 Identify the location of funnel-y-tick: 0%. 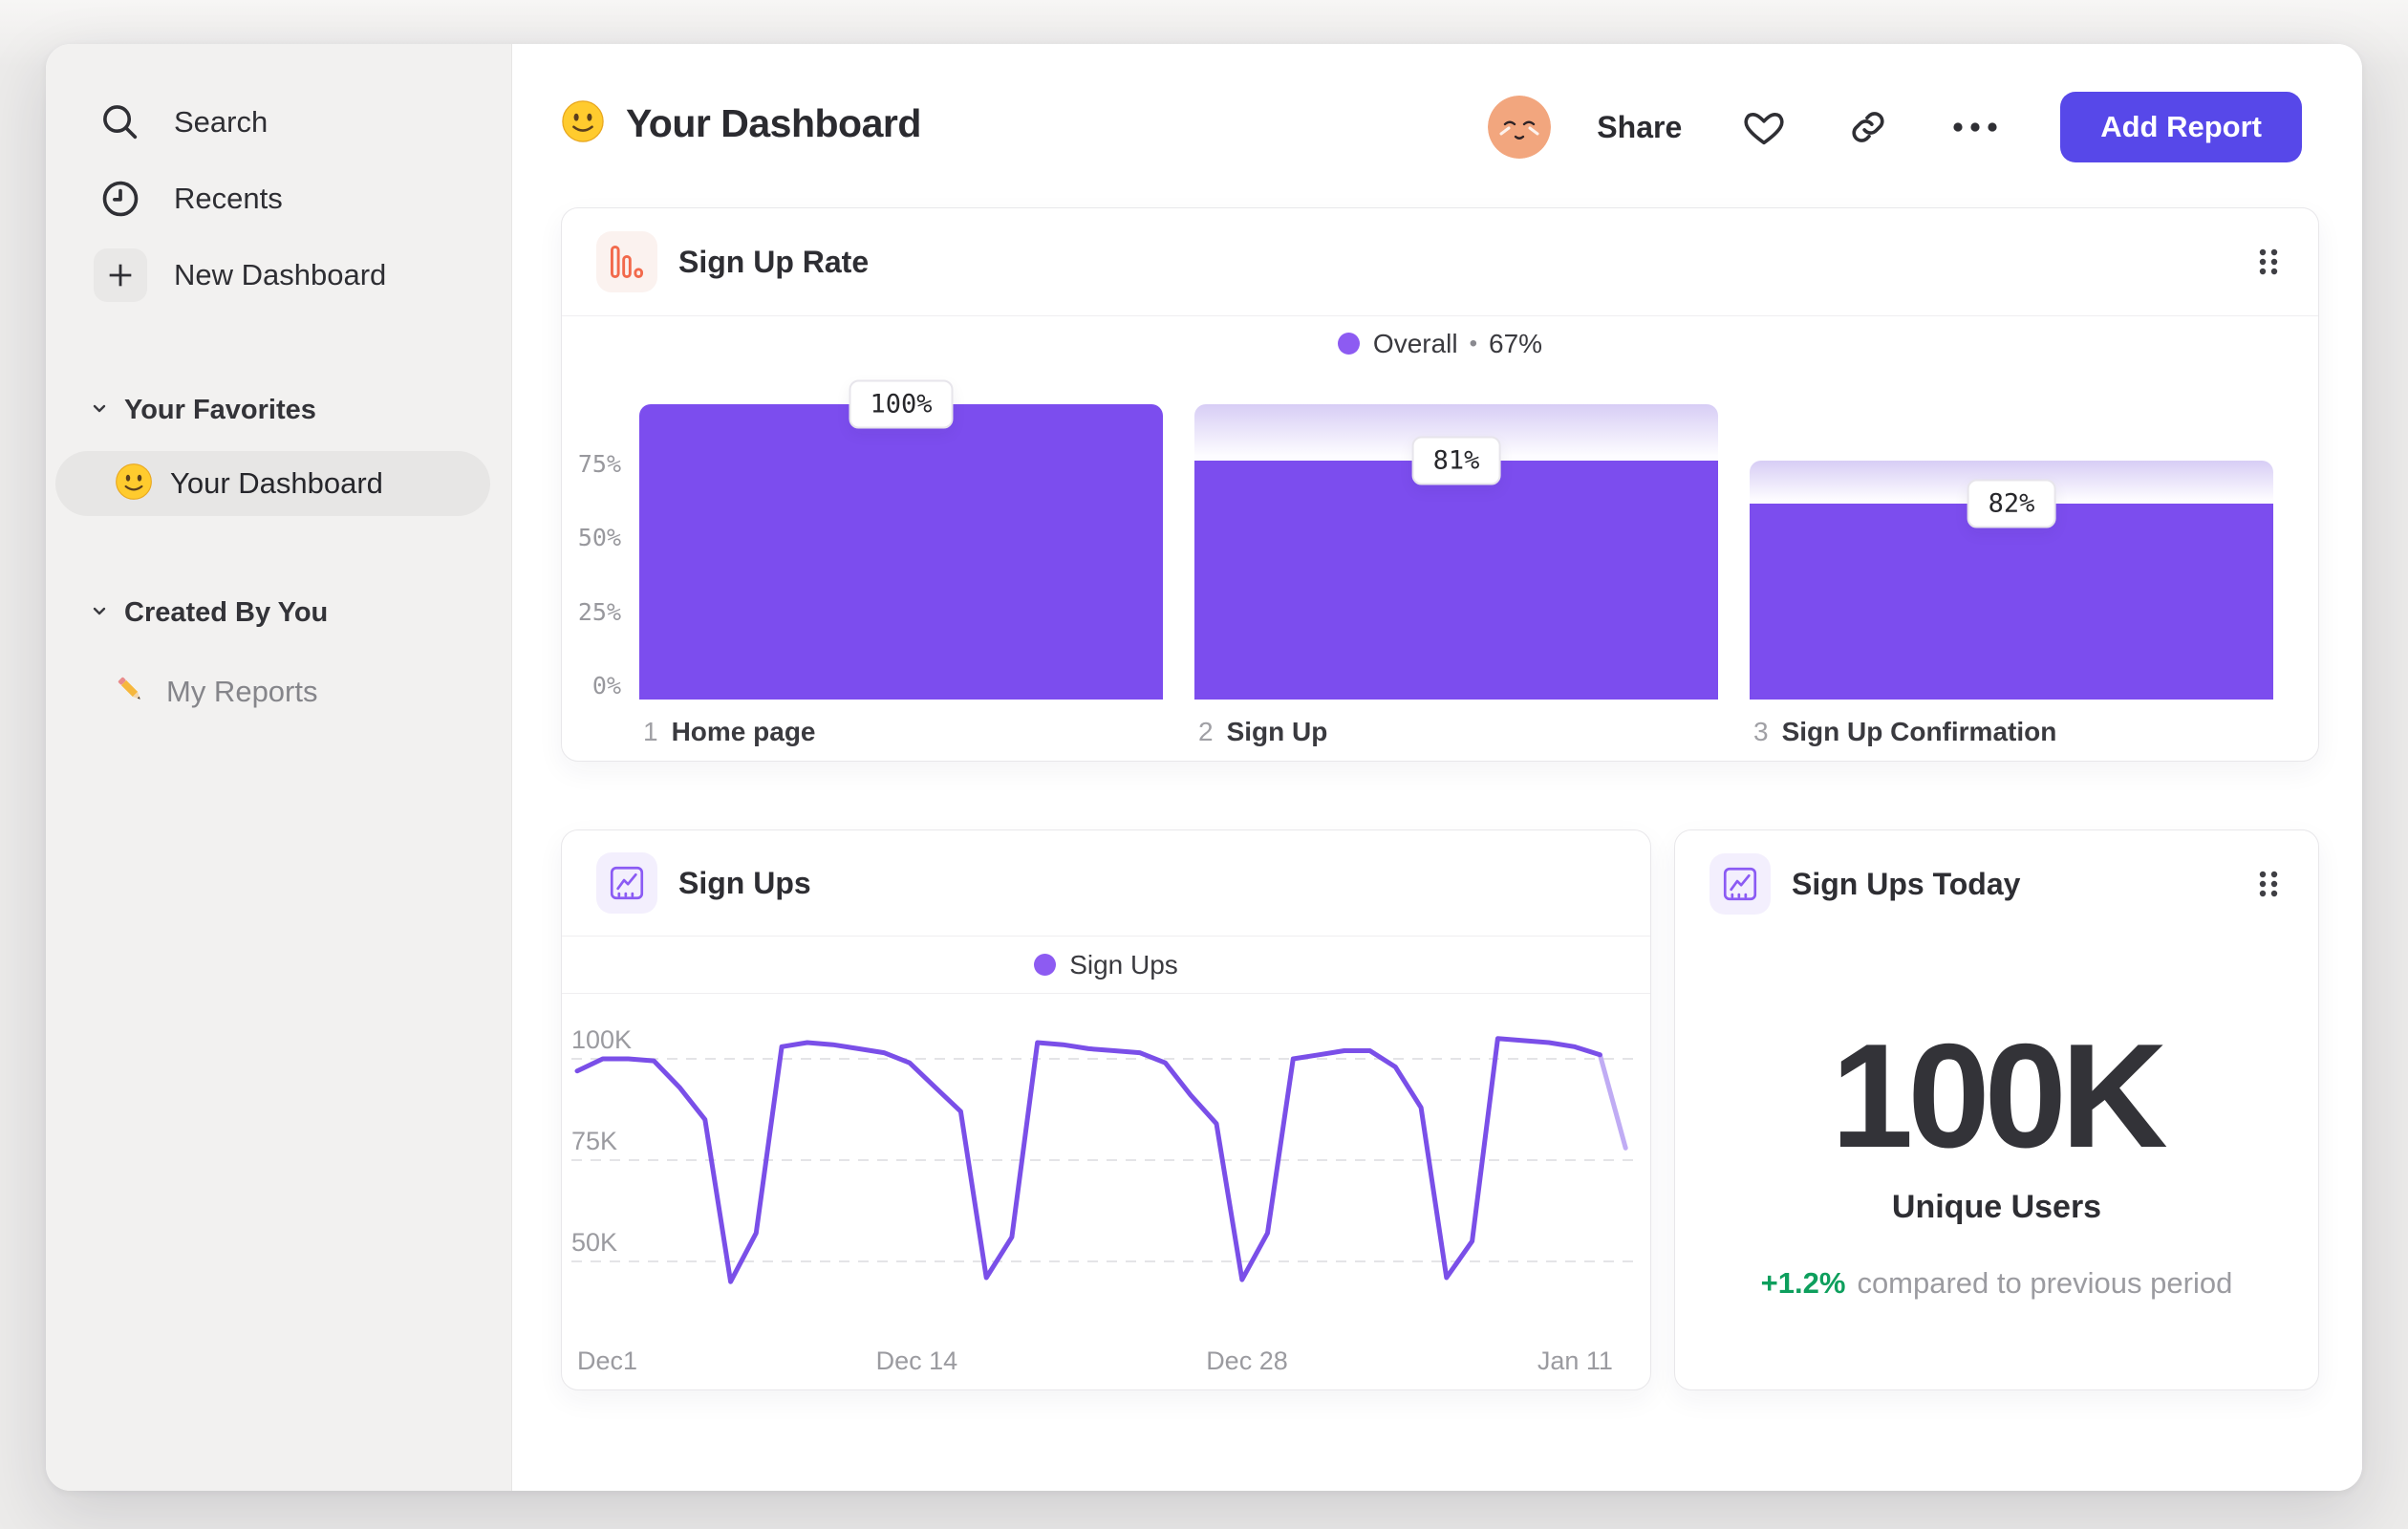
(606, 685).